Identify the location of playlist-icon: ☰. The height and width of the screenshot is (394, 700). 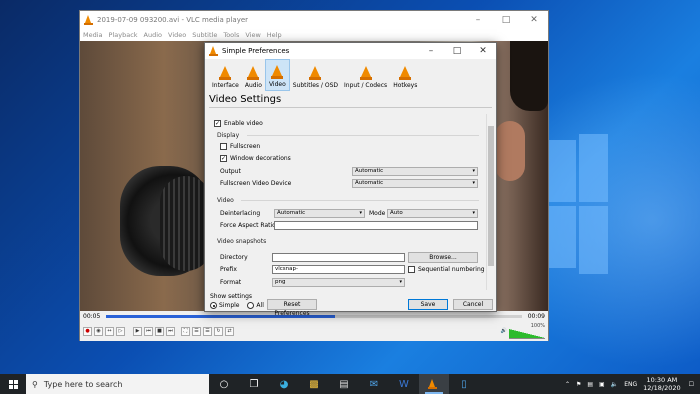
(207, 331).